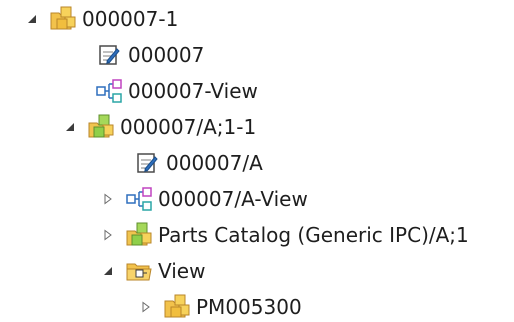  I want to click on tree-node-label: Parts Catalog (Generic IPC)/A;1, so click(313, 235).